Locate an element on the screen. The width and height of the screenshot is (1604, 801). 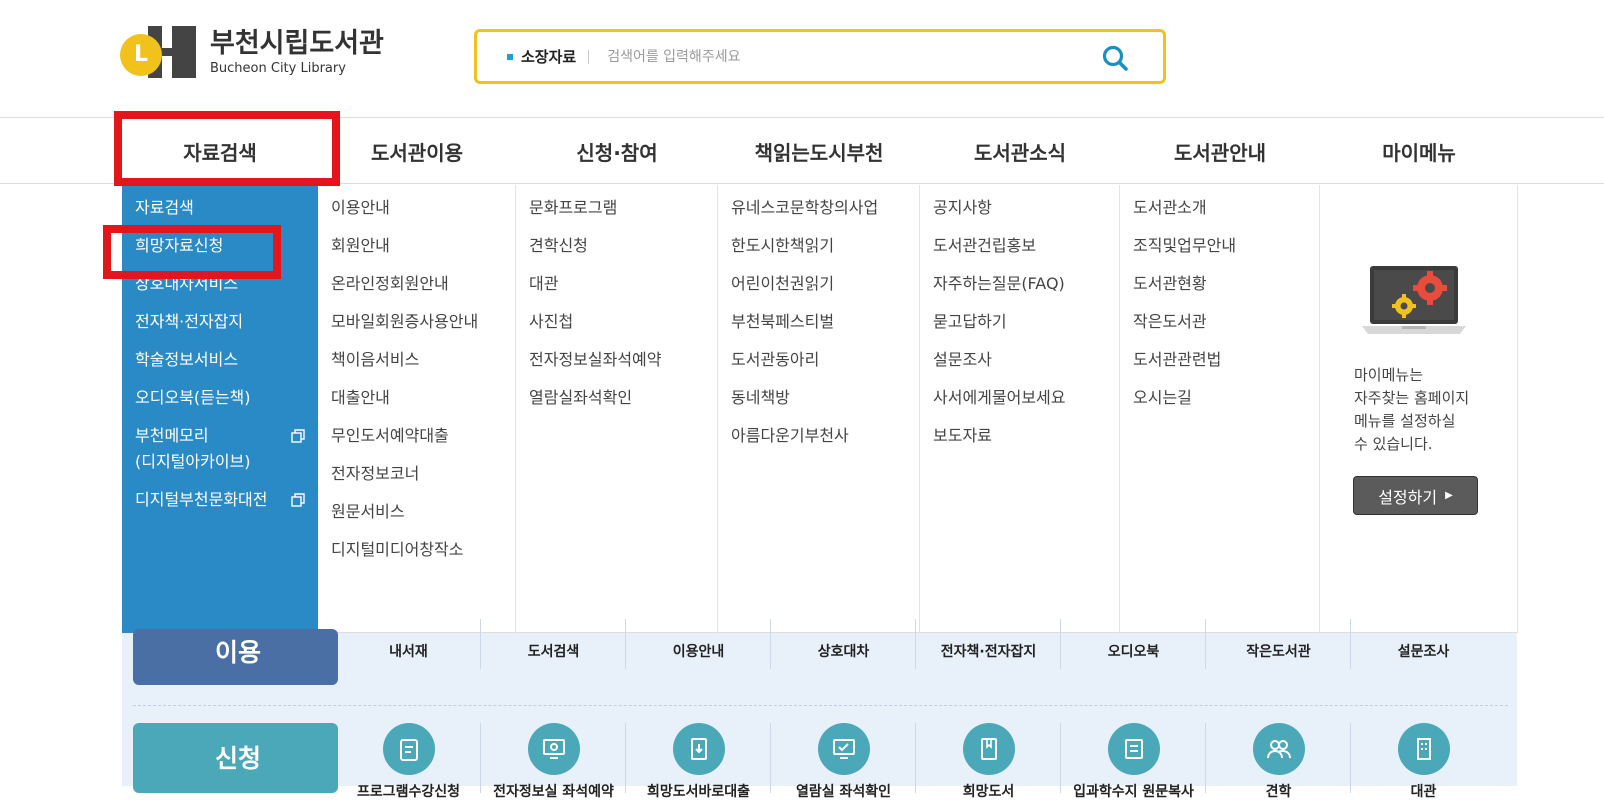
gnb-item-guide: 도서관안내 is located at coordinates (1220, 151).